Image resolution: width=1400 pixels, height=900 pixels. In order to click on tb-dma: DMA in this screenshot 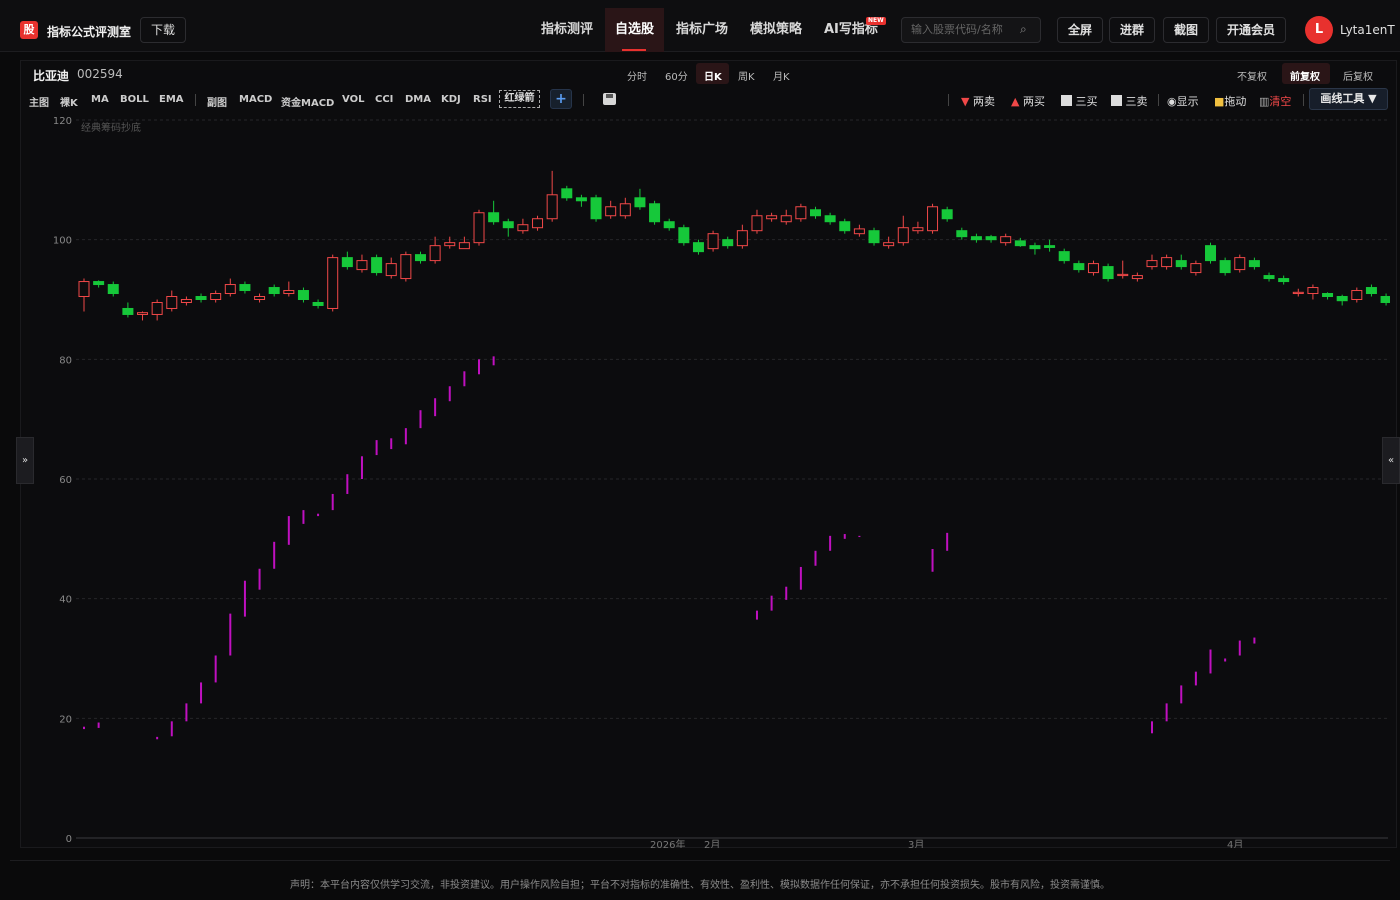, I will do `click(418, 99)`.